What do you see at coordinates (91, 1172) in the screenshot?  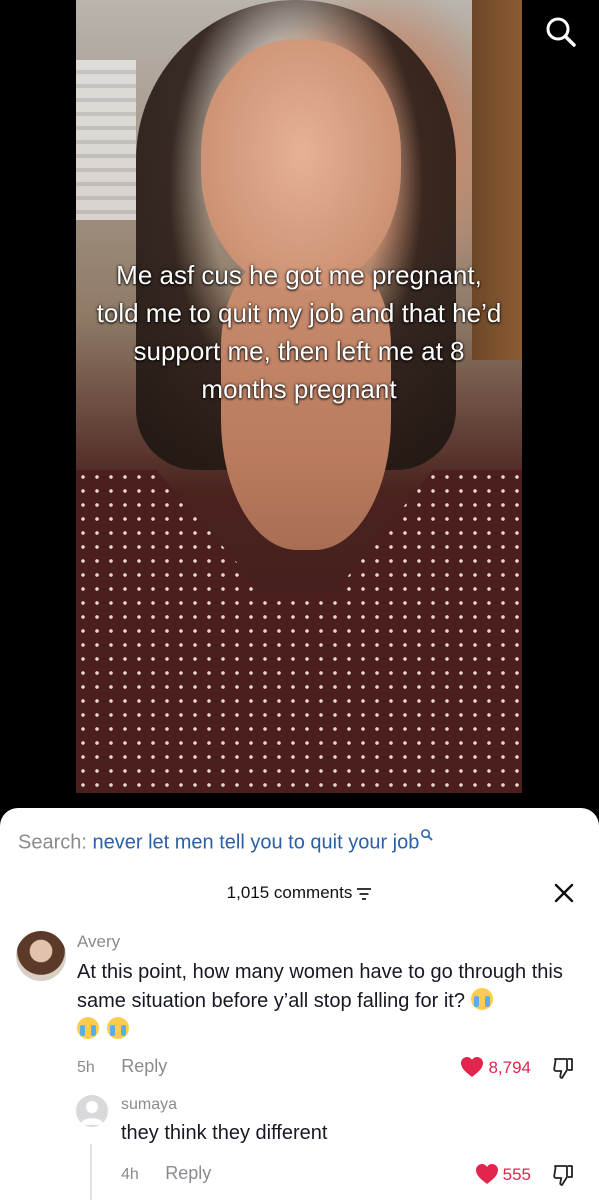 I see `thread-line` at bounding box center [91, 1172].